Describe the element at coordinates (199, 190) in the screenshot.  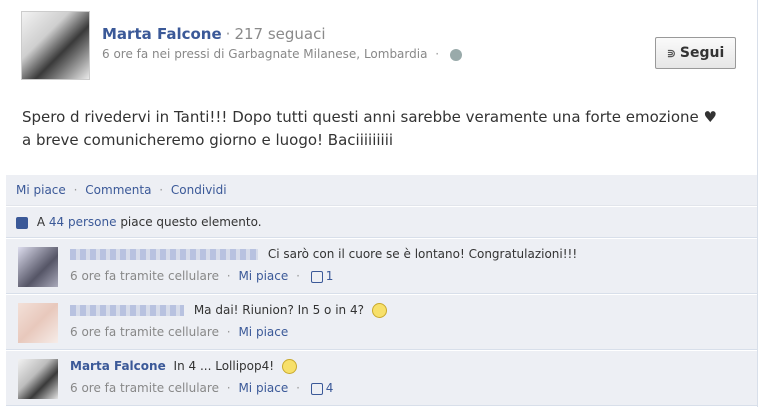
I see `share-link: Condividi` at that location.